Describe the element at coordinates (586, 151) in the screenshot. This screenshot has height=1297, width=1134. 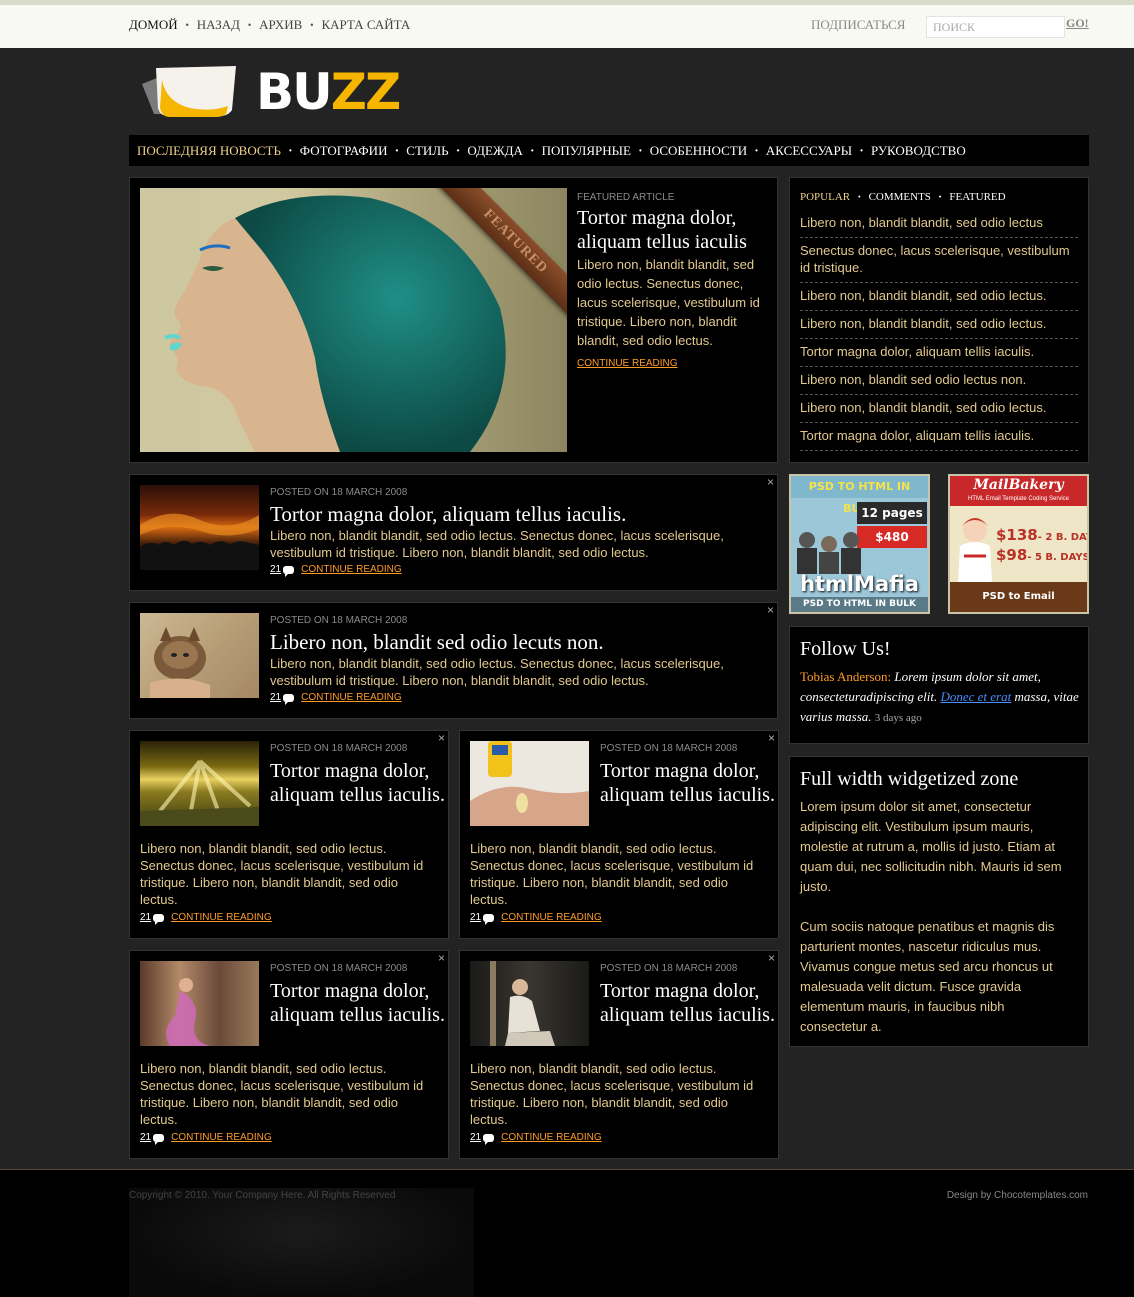
I see `nav-popular: ПОПУЛЯРНЫЕ` at that location.